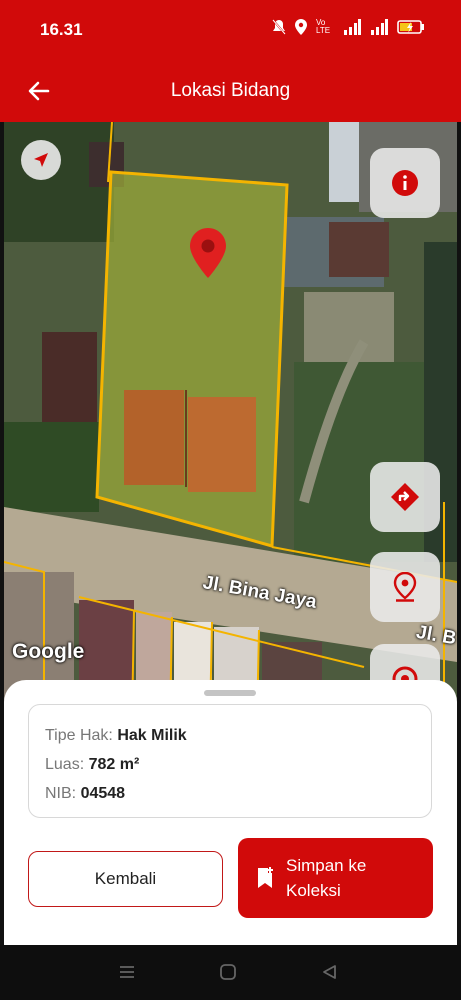 The height and width of the screenshot is (1000, 461). What do you see at coordinates (114, 764) in the screenshot?
I see `area-value: 782 m²` at bounding box center [114, 764].